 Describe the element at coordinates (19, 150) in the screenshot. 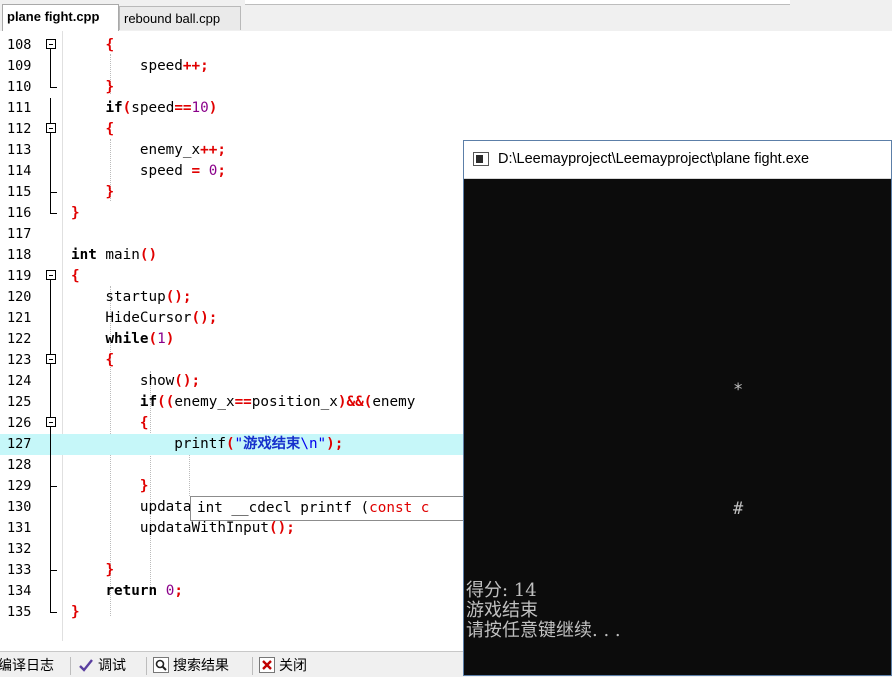

I see `line-number: 113` at that location.